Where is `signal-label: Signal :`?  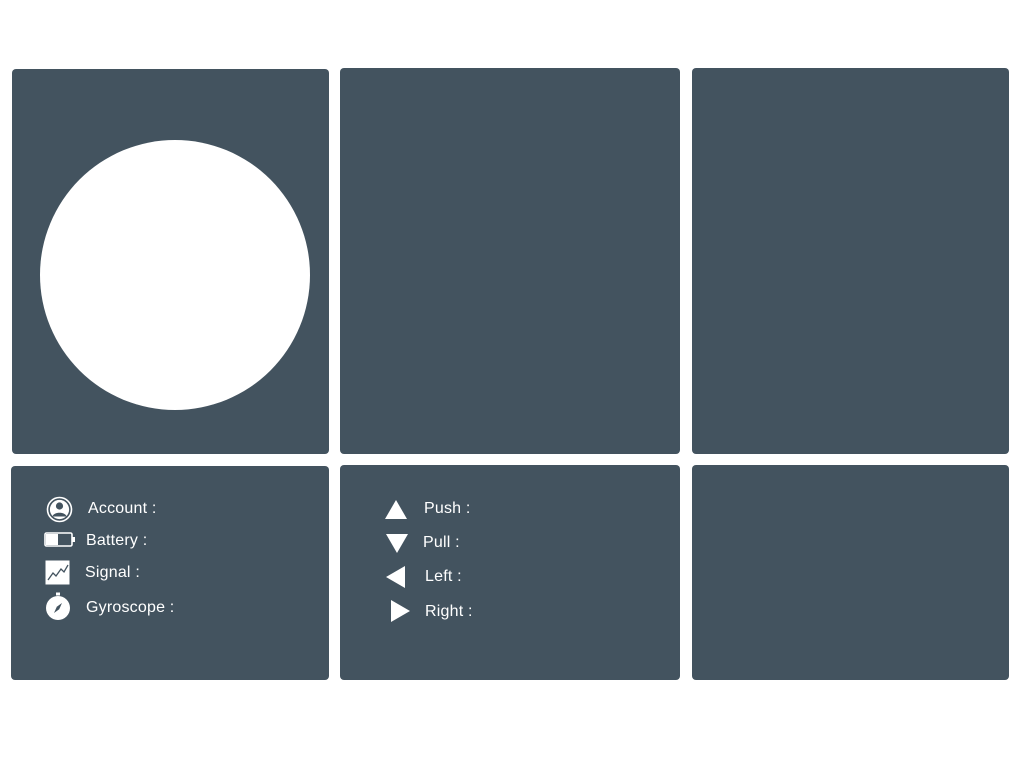 signal-label: Signal : is located at coordinates (112, 572).